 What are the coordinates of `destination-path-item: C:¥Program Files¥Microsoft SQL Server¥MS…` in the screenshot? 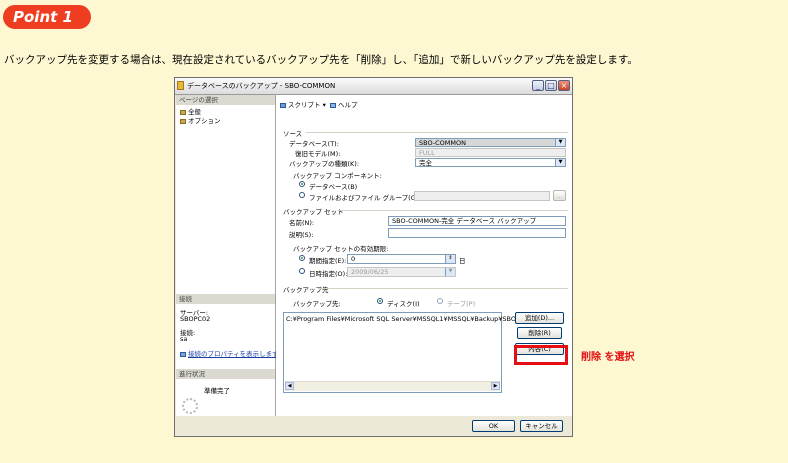 It's located at (403, 319).